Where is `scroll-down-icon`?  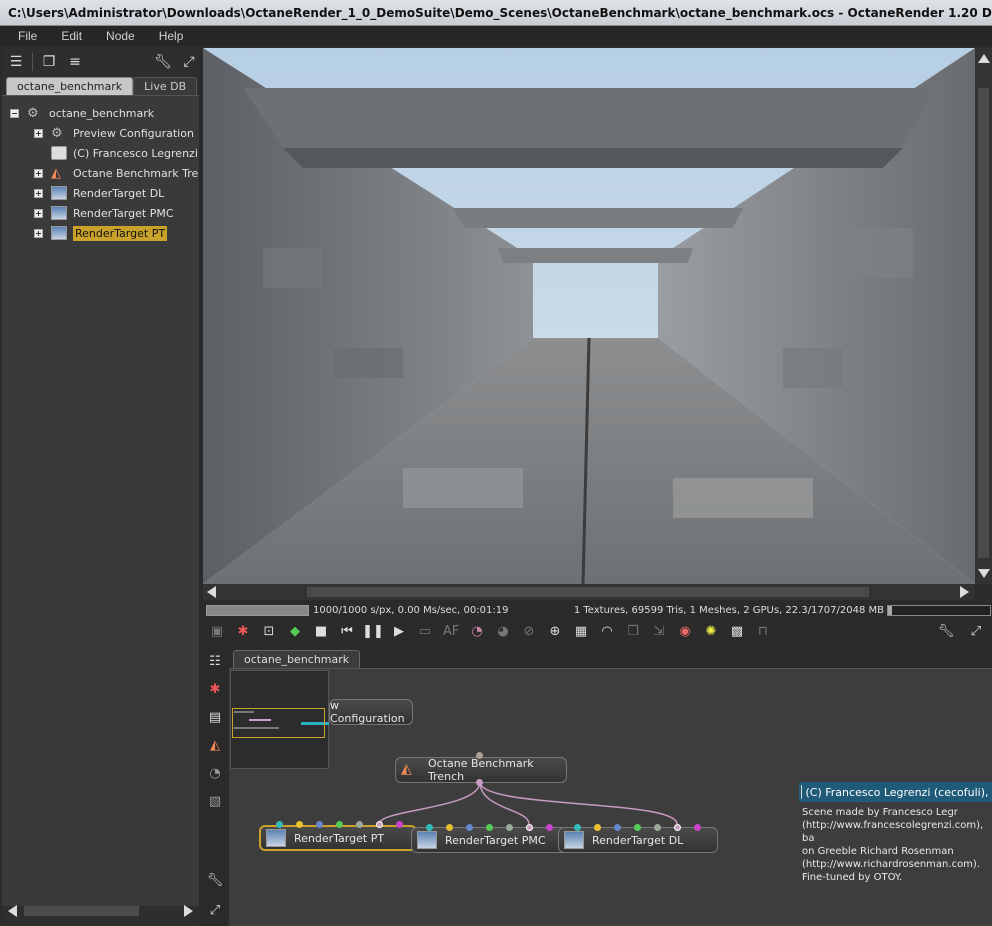
scroll-down-icon is located at coordinates (984, 573).